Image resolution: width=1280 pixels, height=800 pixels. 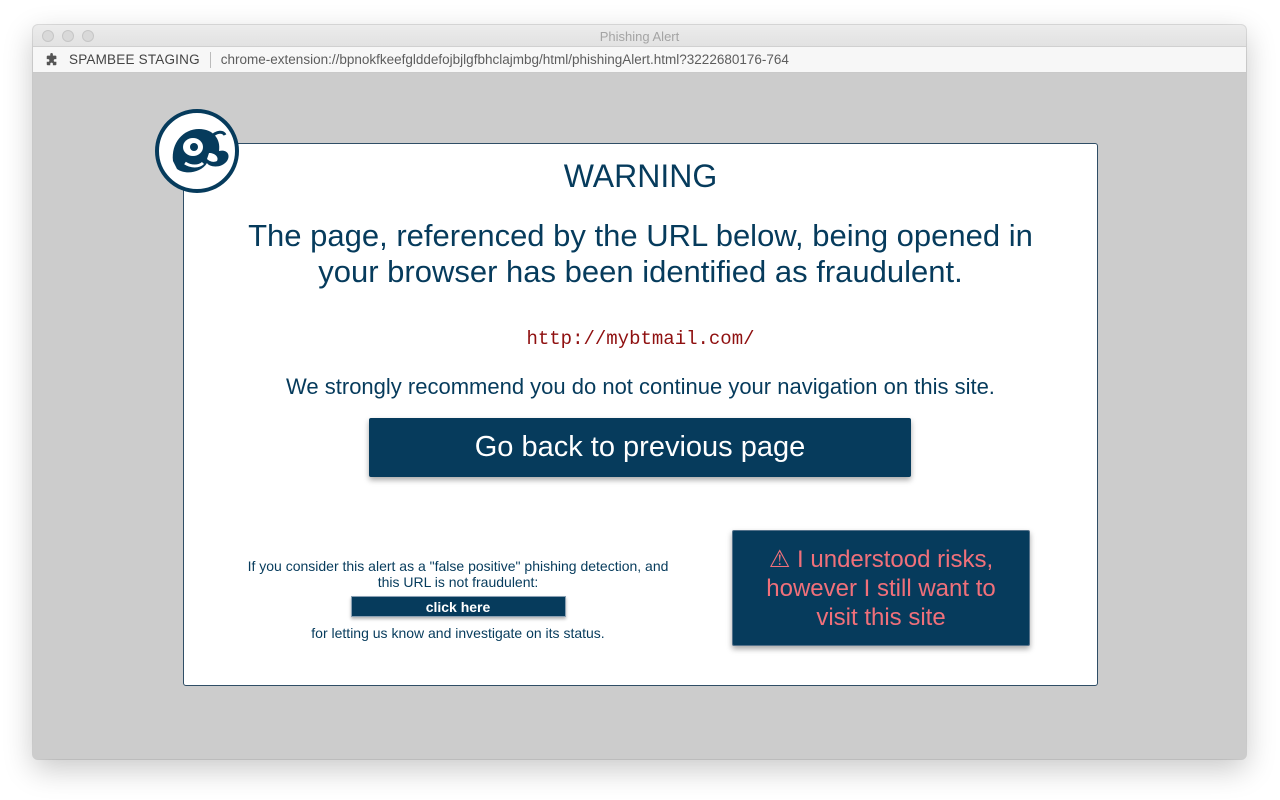 I want to click on extension-name: SPAMBEE STAGING, so click(x=134, y=59).